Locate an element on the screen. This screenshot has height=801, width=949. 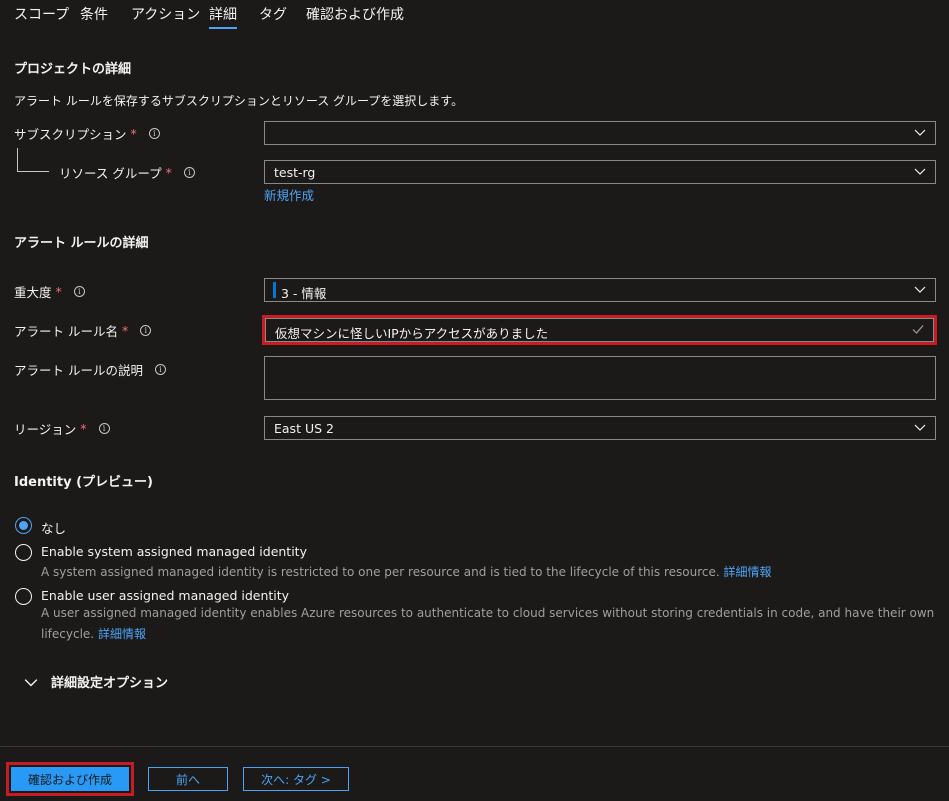
region-label-text: リージョン is located at coordinates (45, 429).